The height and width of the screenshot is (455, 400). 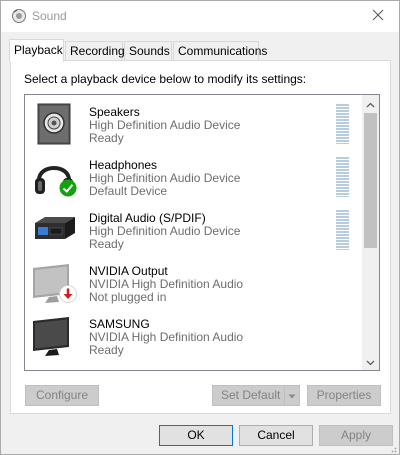 I want to click on chevron-up-icon, so click(x=370, y=104).